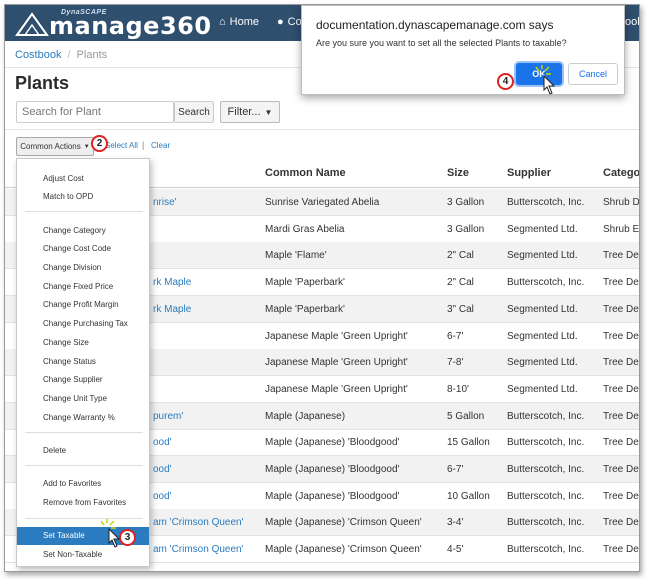 This screenshot has width=648, height=579. What do you see at coordinates (168, 416) in the screenshot?
I see `cell-botanical-name: purem'` at bounding box center [168, 416].